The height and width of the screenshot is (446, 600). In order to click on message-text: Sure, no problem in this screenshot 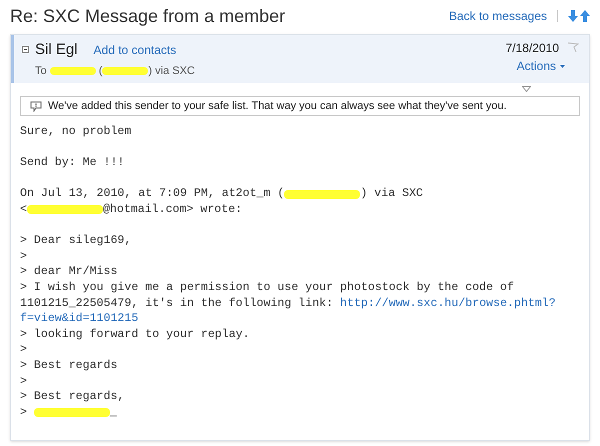, I will do `click(76, 132)`.